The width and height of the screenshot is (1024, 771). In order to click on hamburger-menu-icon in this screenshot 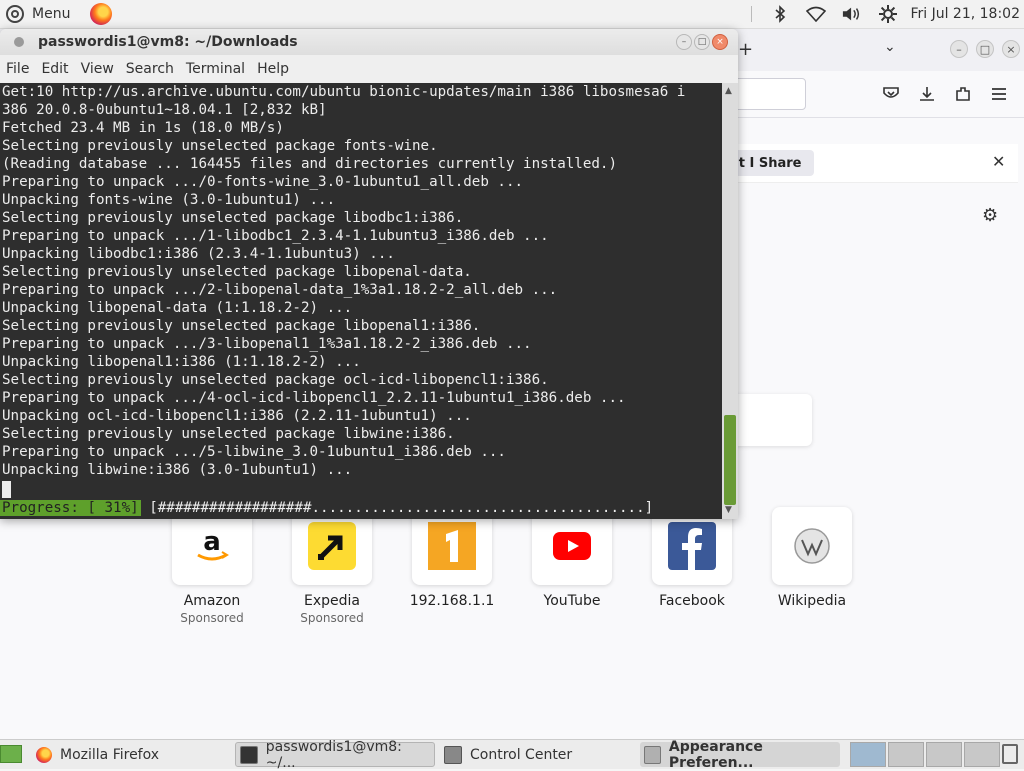, I will do `click(999, 94)`.